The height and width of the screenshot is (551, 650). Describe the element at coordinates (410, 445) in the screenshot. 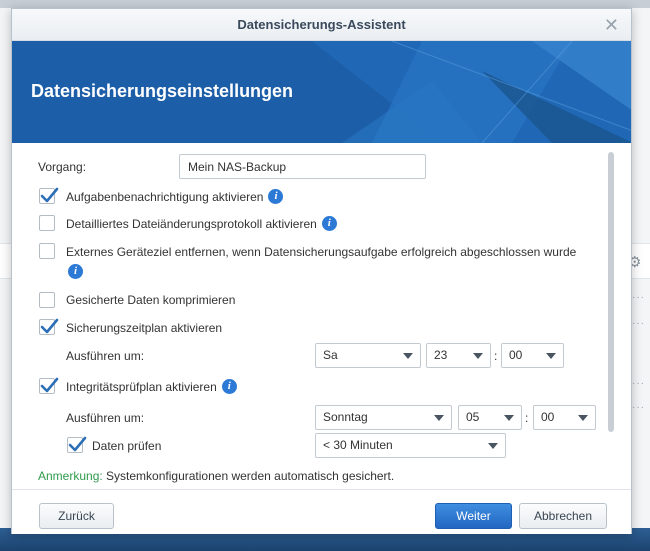

I see `verify-duration-select: < 30 Minuten` at that location.